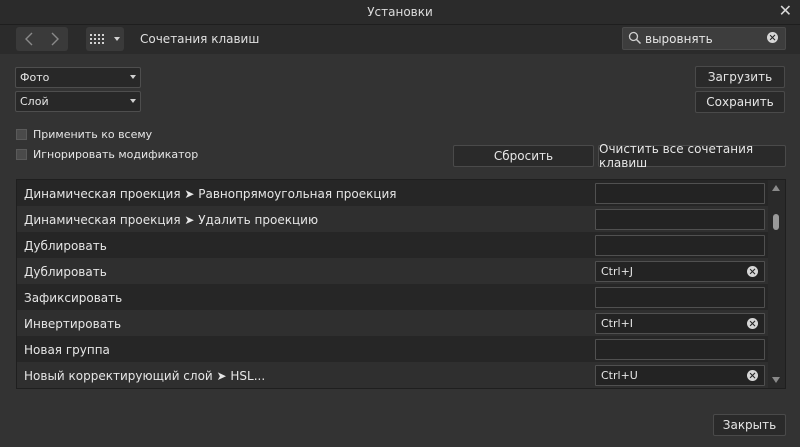  I want to click on window-title: Установки, so click(400, 12).